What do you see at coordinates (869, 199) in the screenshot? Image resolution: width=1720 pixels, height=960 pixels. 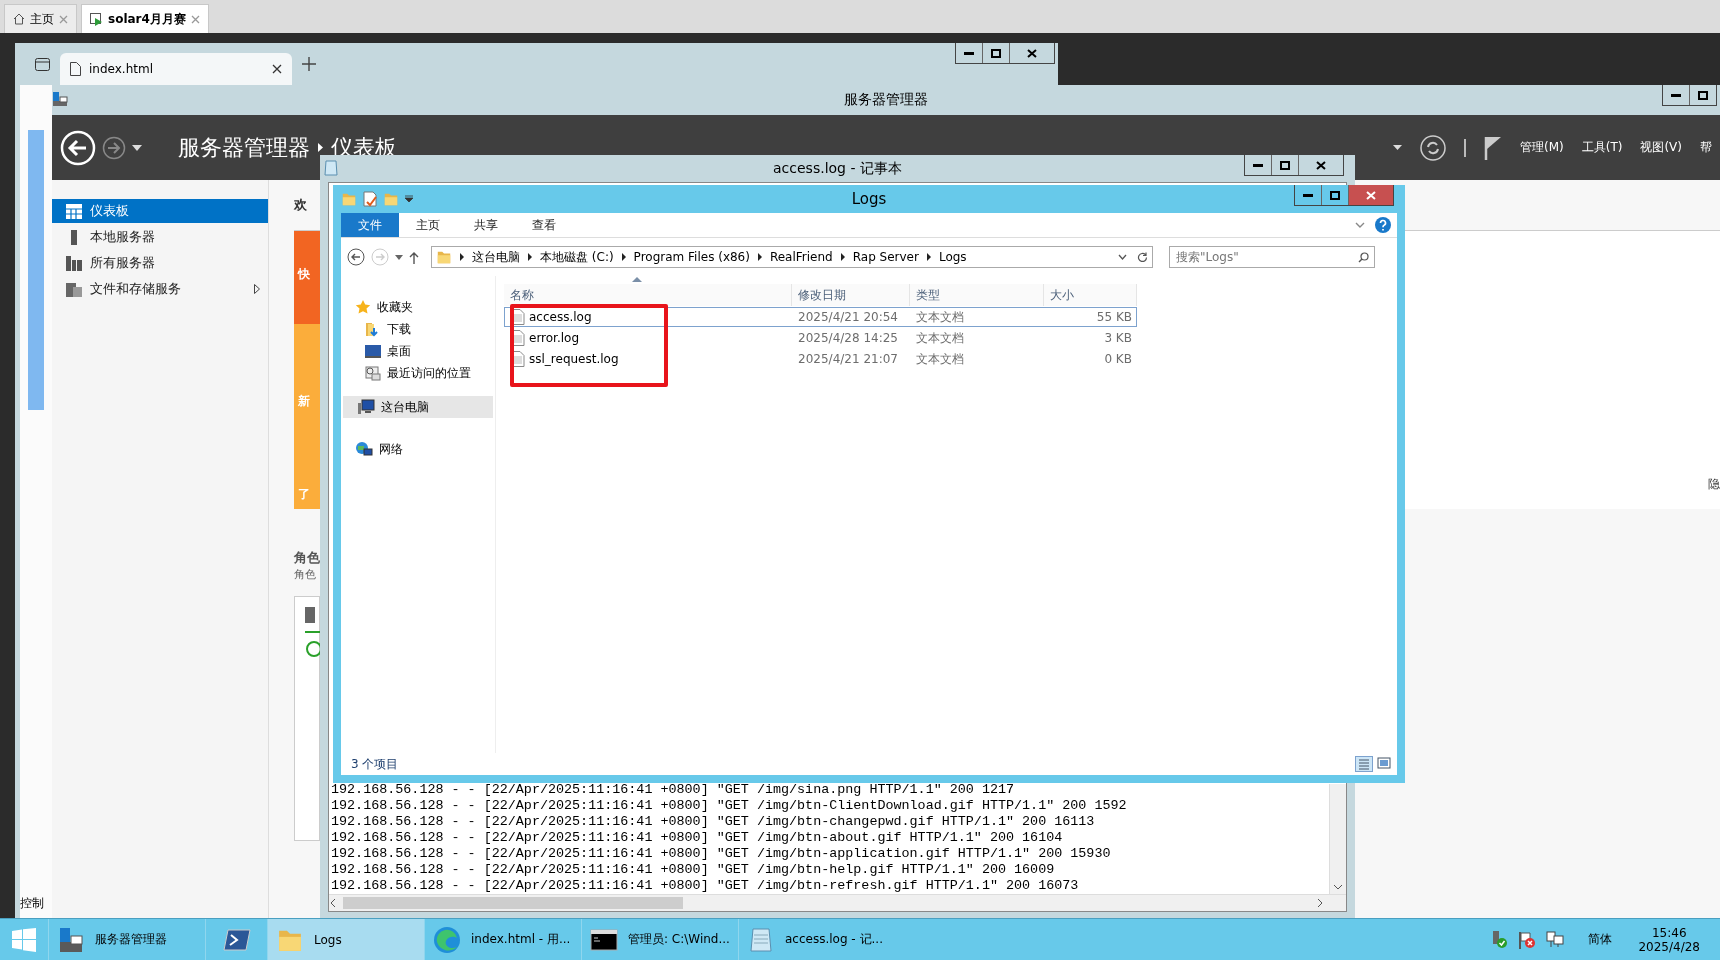 I see `window-title: Logs` at bounding box center [869, 199].